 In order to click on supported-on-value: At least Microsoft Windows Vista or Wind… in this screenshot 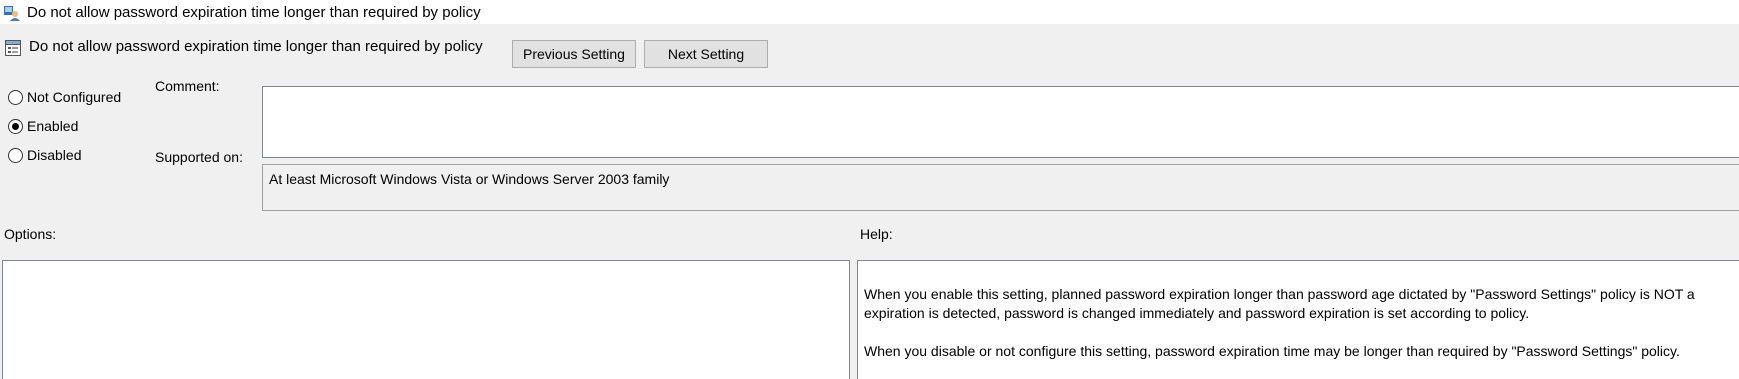, I will do `click(469, 179)`.